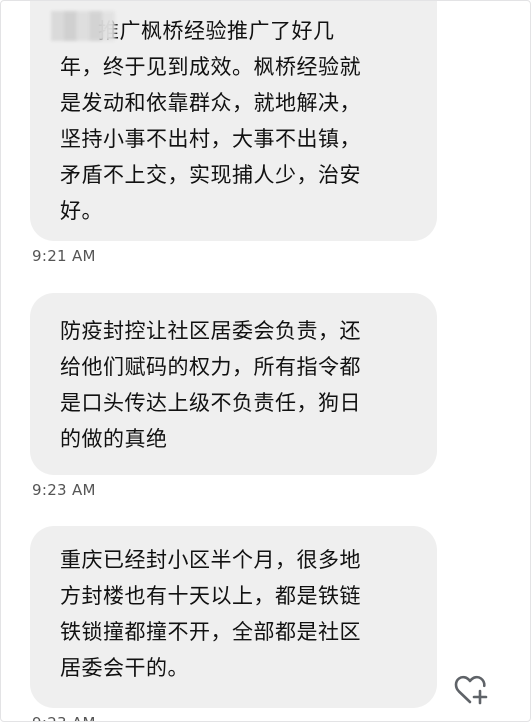  Describe the element at coordinates (114, 439) in the screenshot. I see `message-text-line: 的做的真绝` at that location.